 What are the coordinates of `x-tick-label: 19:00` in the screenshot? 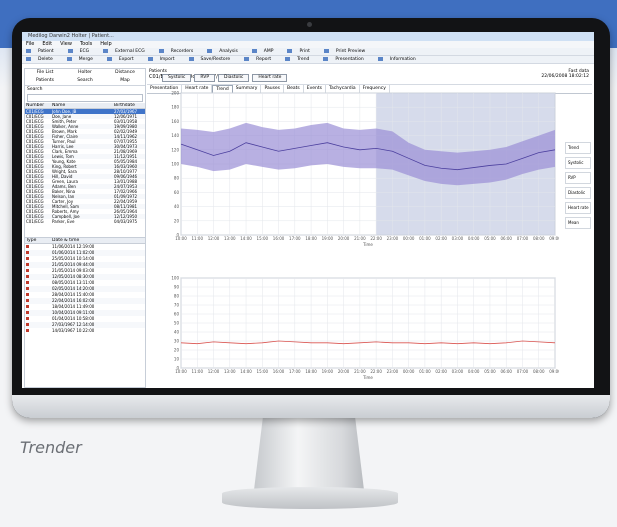 It's located at (328, 238).